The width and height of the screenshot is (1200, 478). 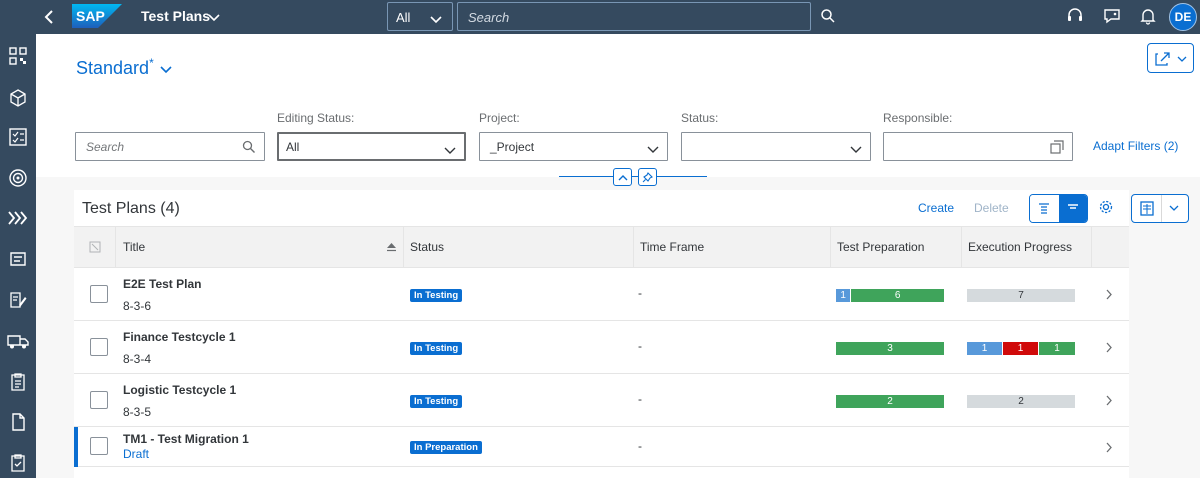 What do you see at coordinates (137, 359) in the screenshot?
I see `row-id: 8-3-4` at bounding box center [137, 359].